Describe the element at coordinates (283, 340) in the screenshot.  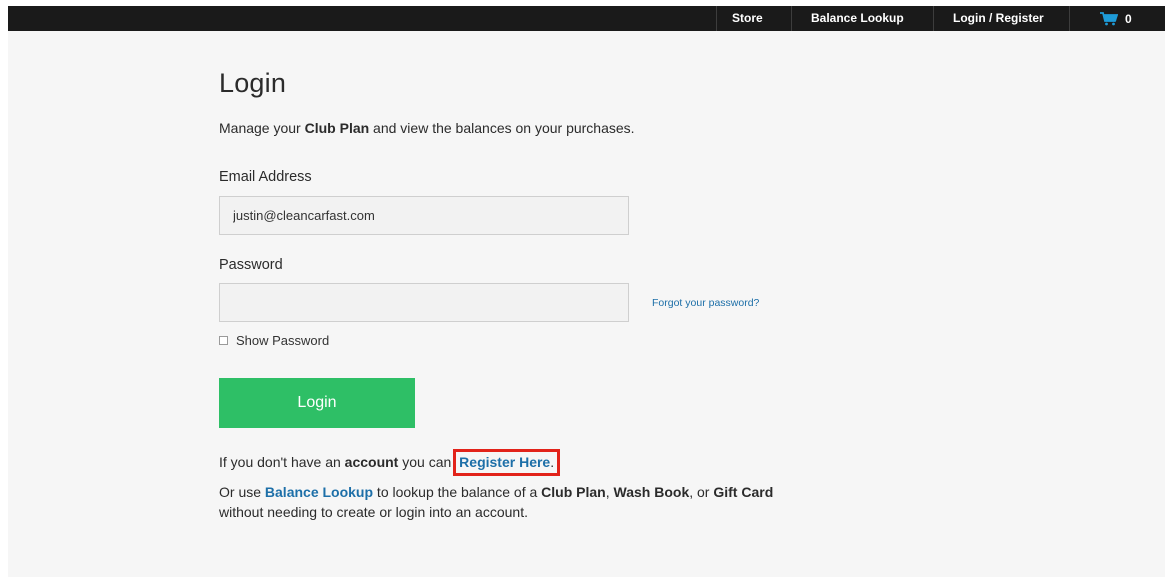
I see `show-password-label: Show Password` at that location.